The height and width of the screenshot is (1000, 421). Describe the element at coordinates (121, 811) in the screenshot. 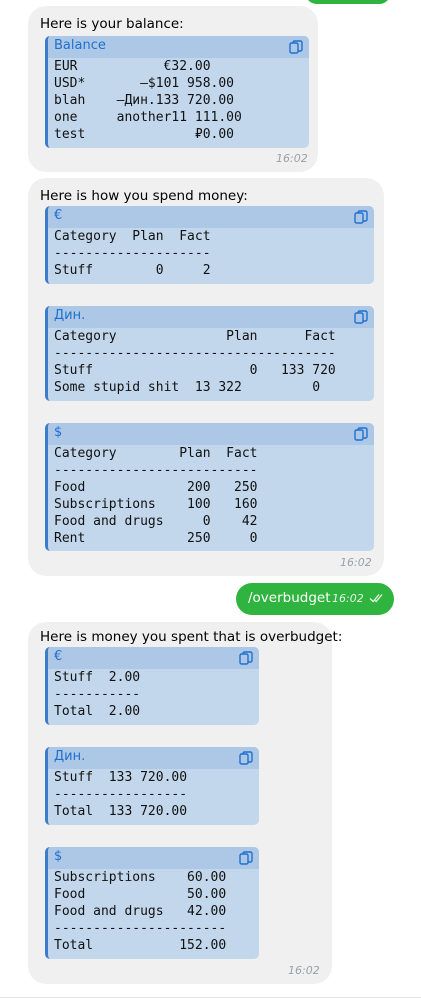

I see `code-line: Total 133 720.00` at that location.